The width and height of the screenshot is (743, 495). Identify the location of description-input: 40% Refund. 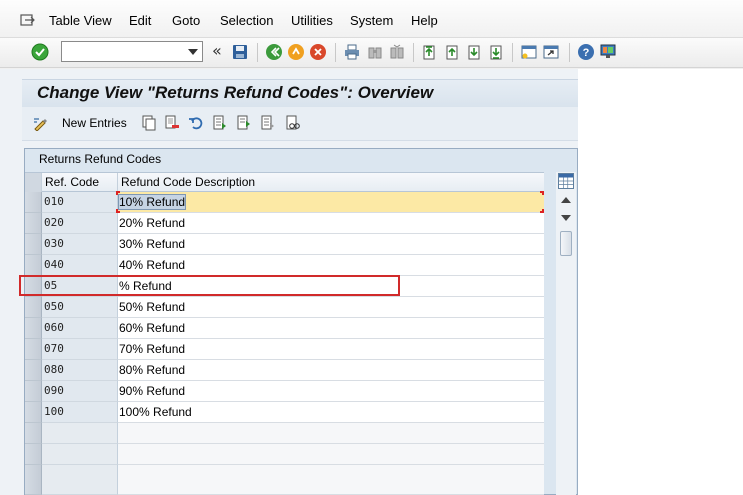
(331, 265).